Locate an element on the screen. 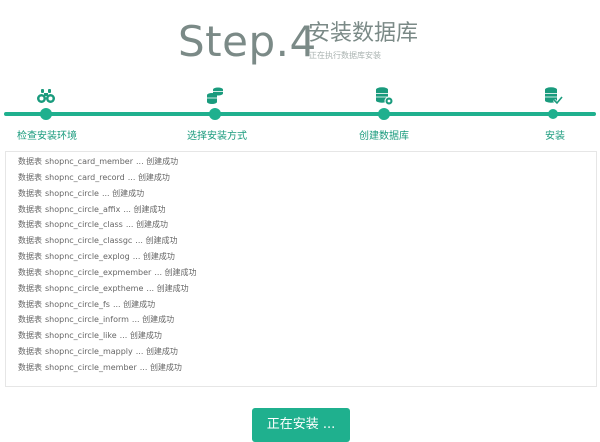 This screenshot has height=442, width=600. database-check-icon is located at coordinates (553, 96).